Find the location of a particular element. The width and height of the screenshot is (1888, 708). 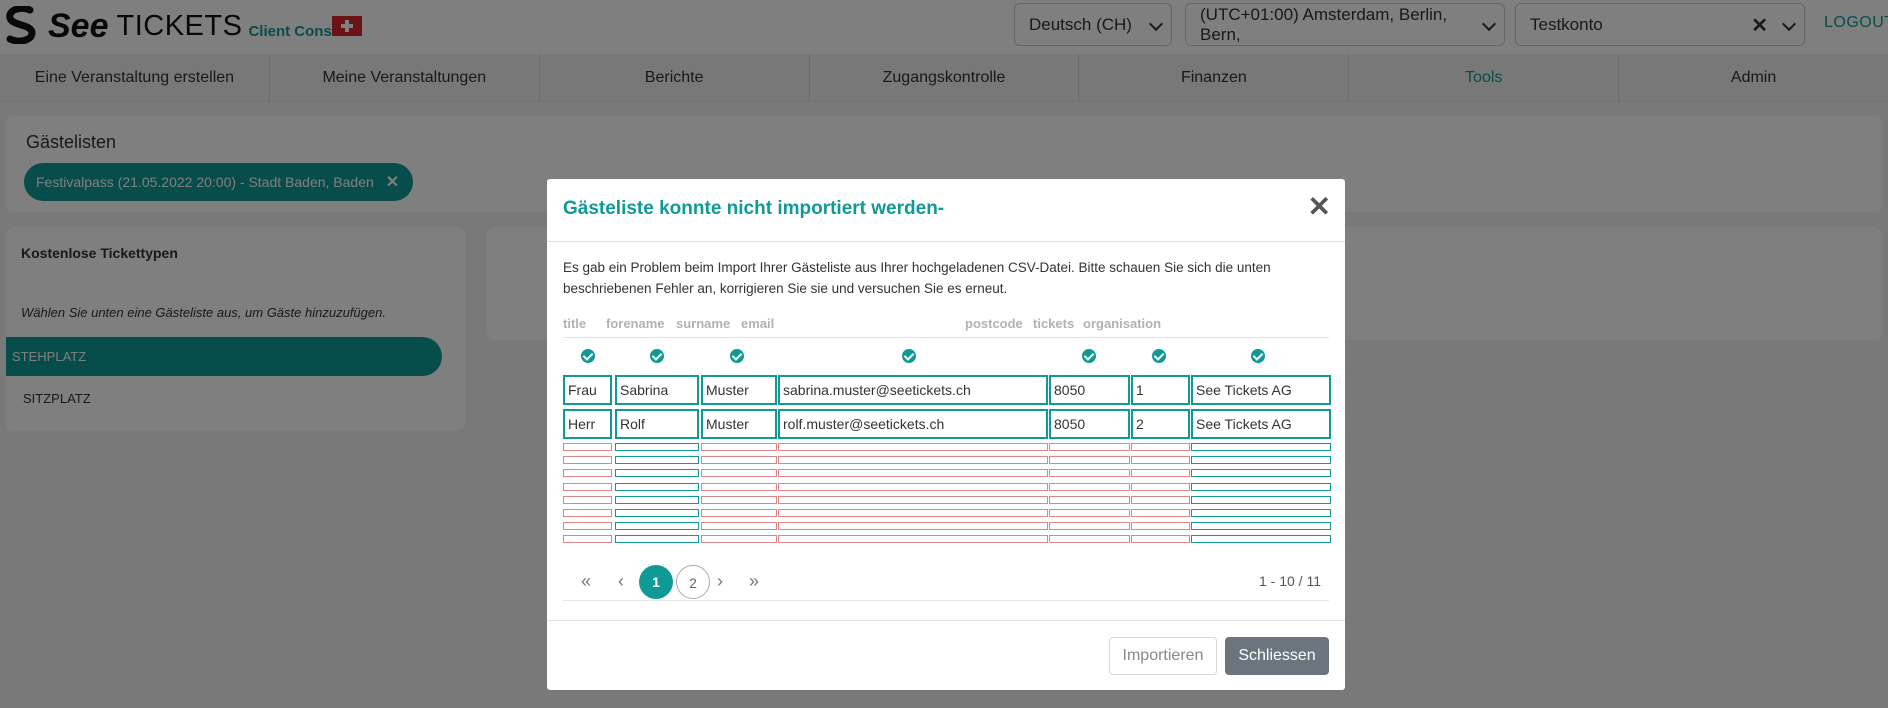

import-button: Importieren is located at coordinates (1163, 656).